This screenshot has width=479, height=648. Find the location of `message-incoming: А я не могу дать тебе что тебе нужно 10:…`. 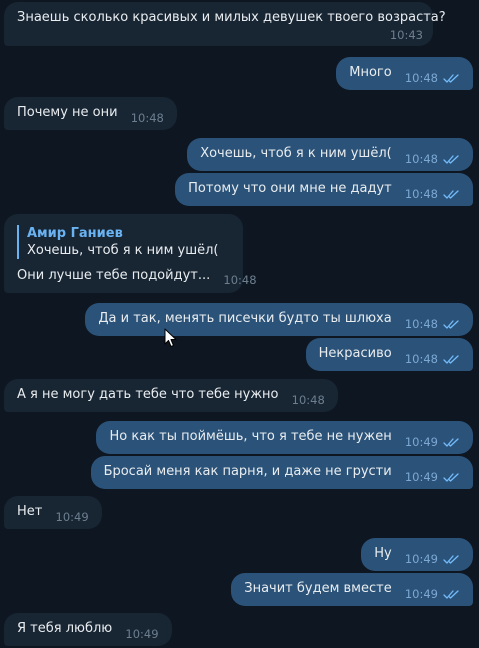

message-incoming: А я не могу дать тебе что тебе нужно 10:… is located at coordinates (171, 395).